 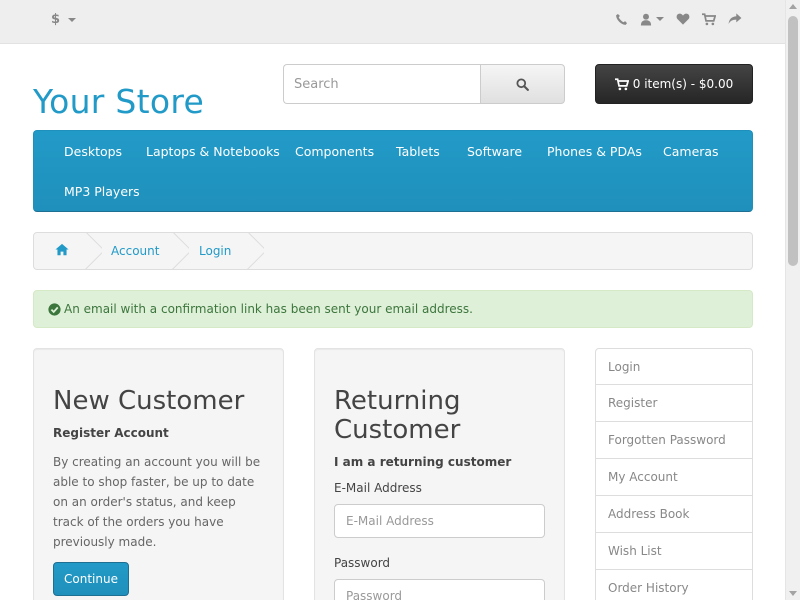 What do you see at coordinates (652, 19) in the screenshot?
I see `user-icon` at bounding box center [652, 19].